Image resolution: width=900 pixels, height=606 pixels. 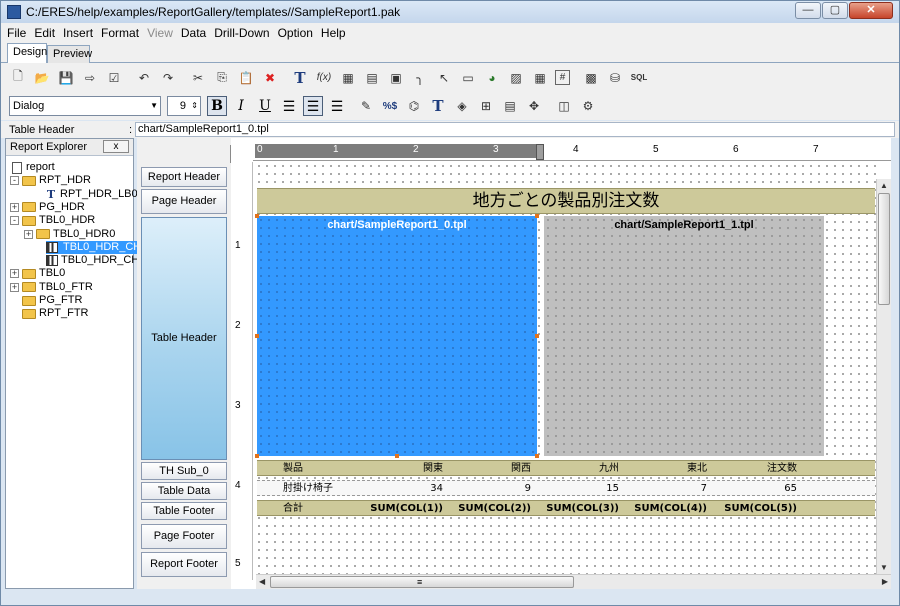 What do you see at coordinates (246, 78) in the screenshot?
I see `paste-icon: 📋` at bounding box center [246, 78].